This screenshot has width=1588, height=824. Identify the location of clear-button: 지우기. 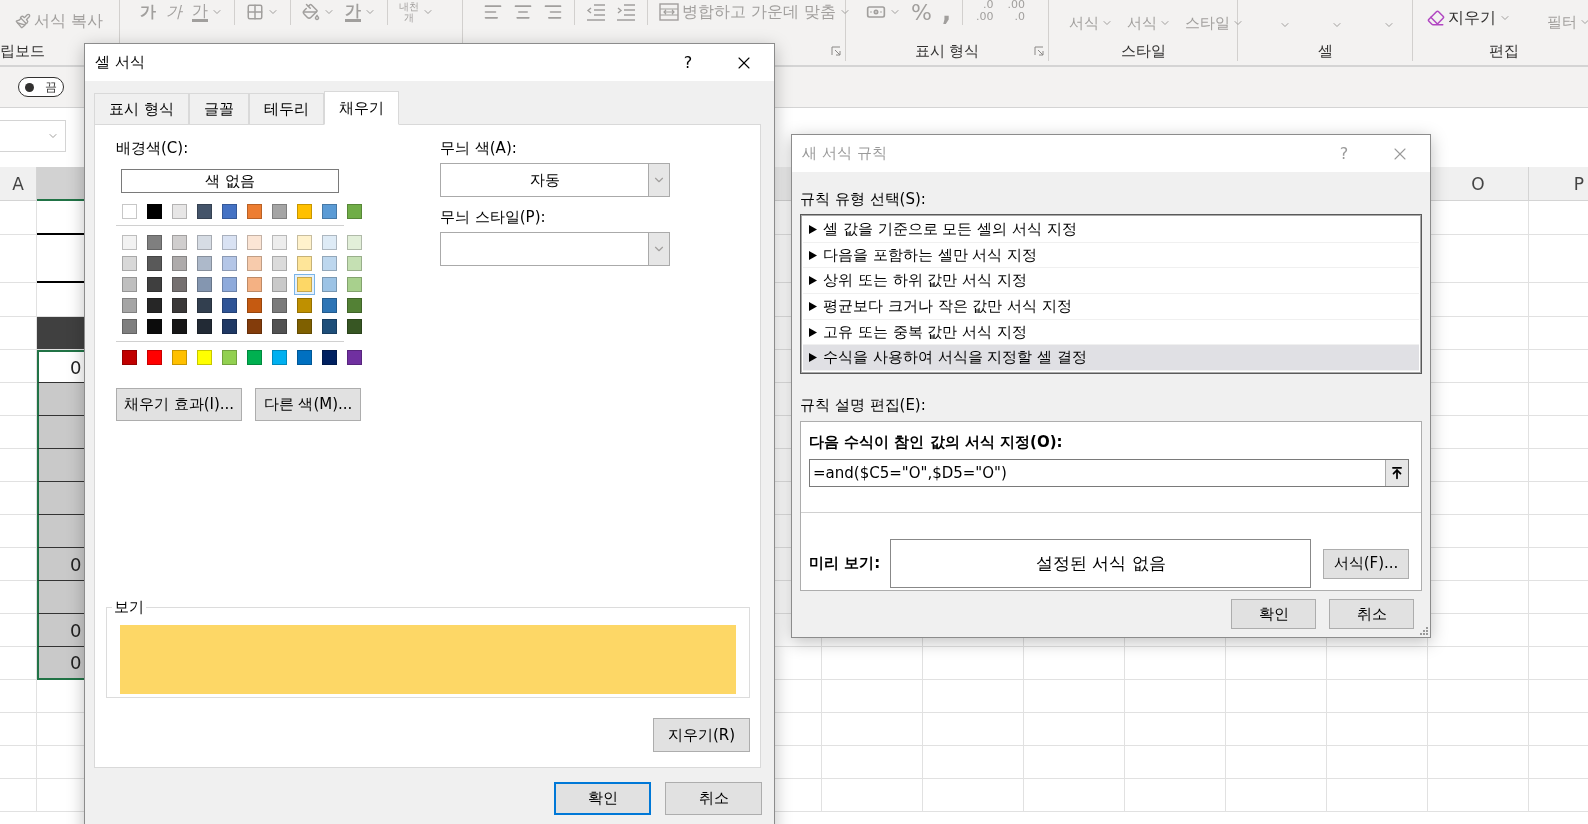
(1469, 18).